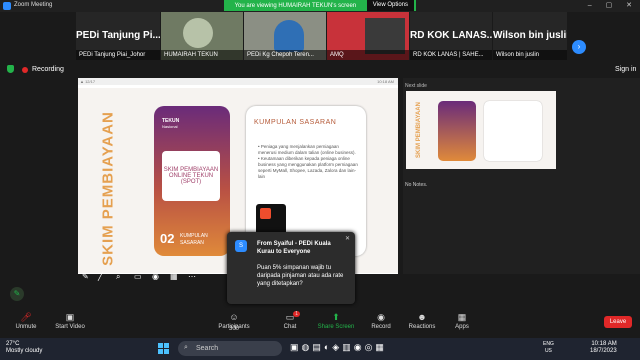  What do you see at coordinates (618, 322) in the screenshot?
I see `leave-button: Leave` at bounding box center [618, 322].